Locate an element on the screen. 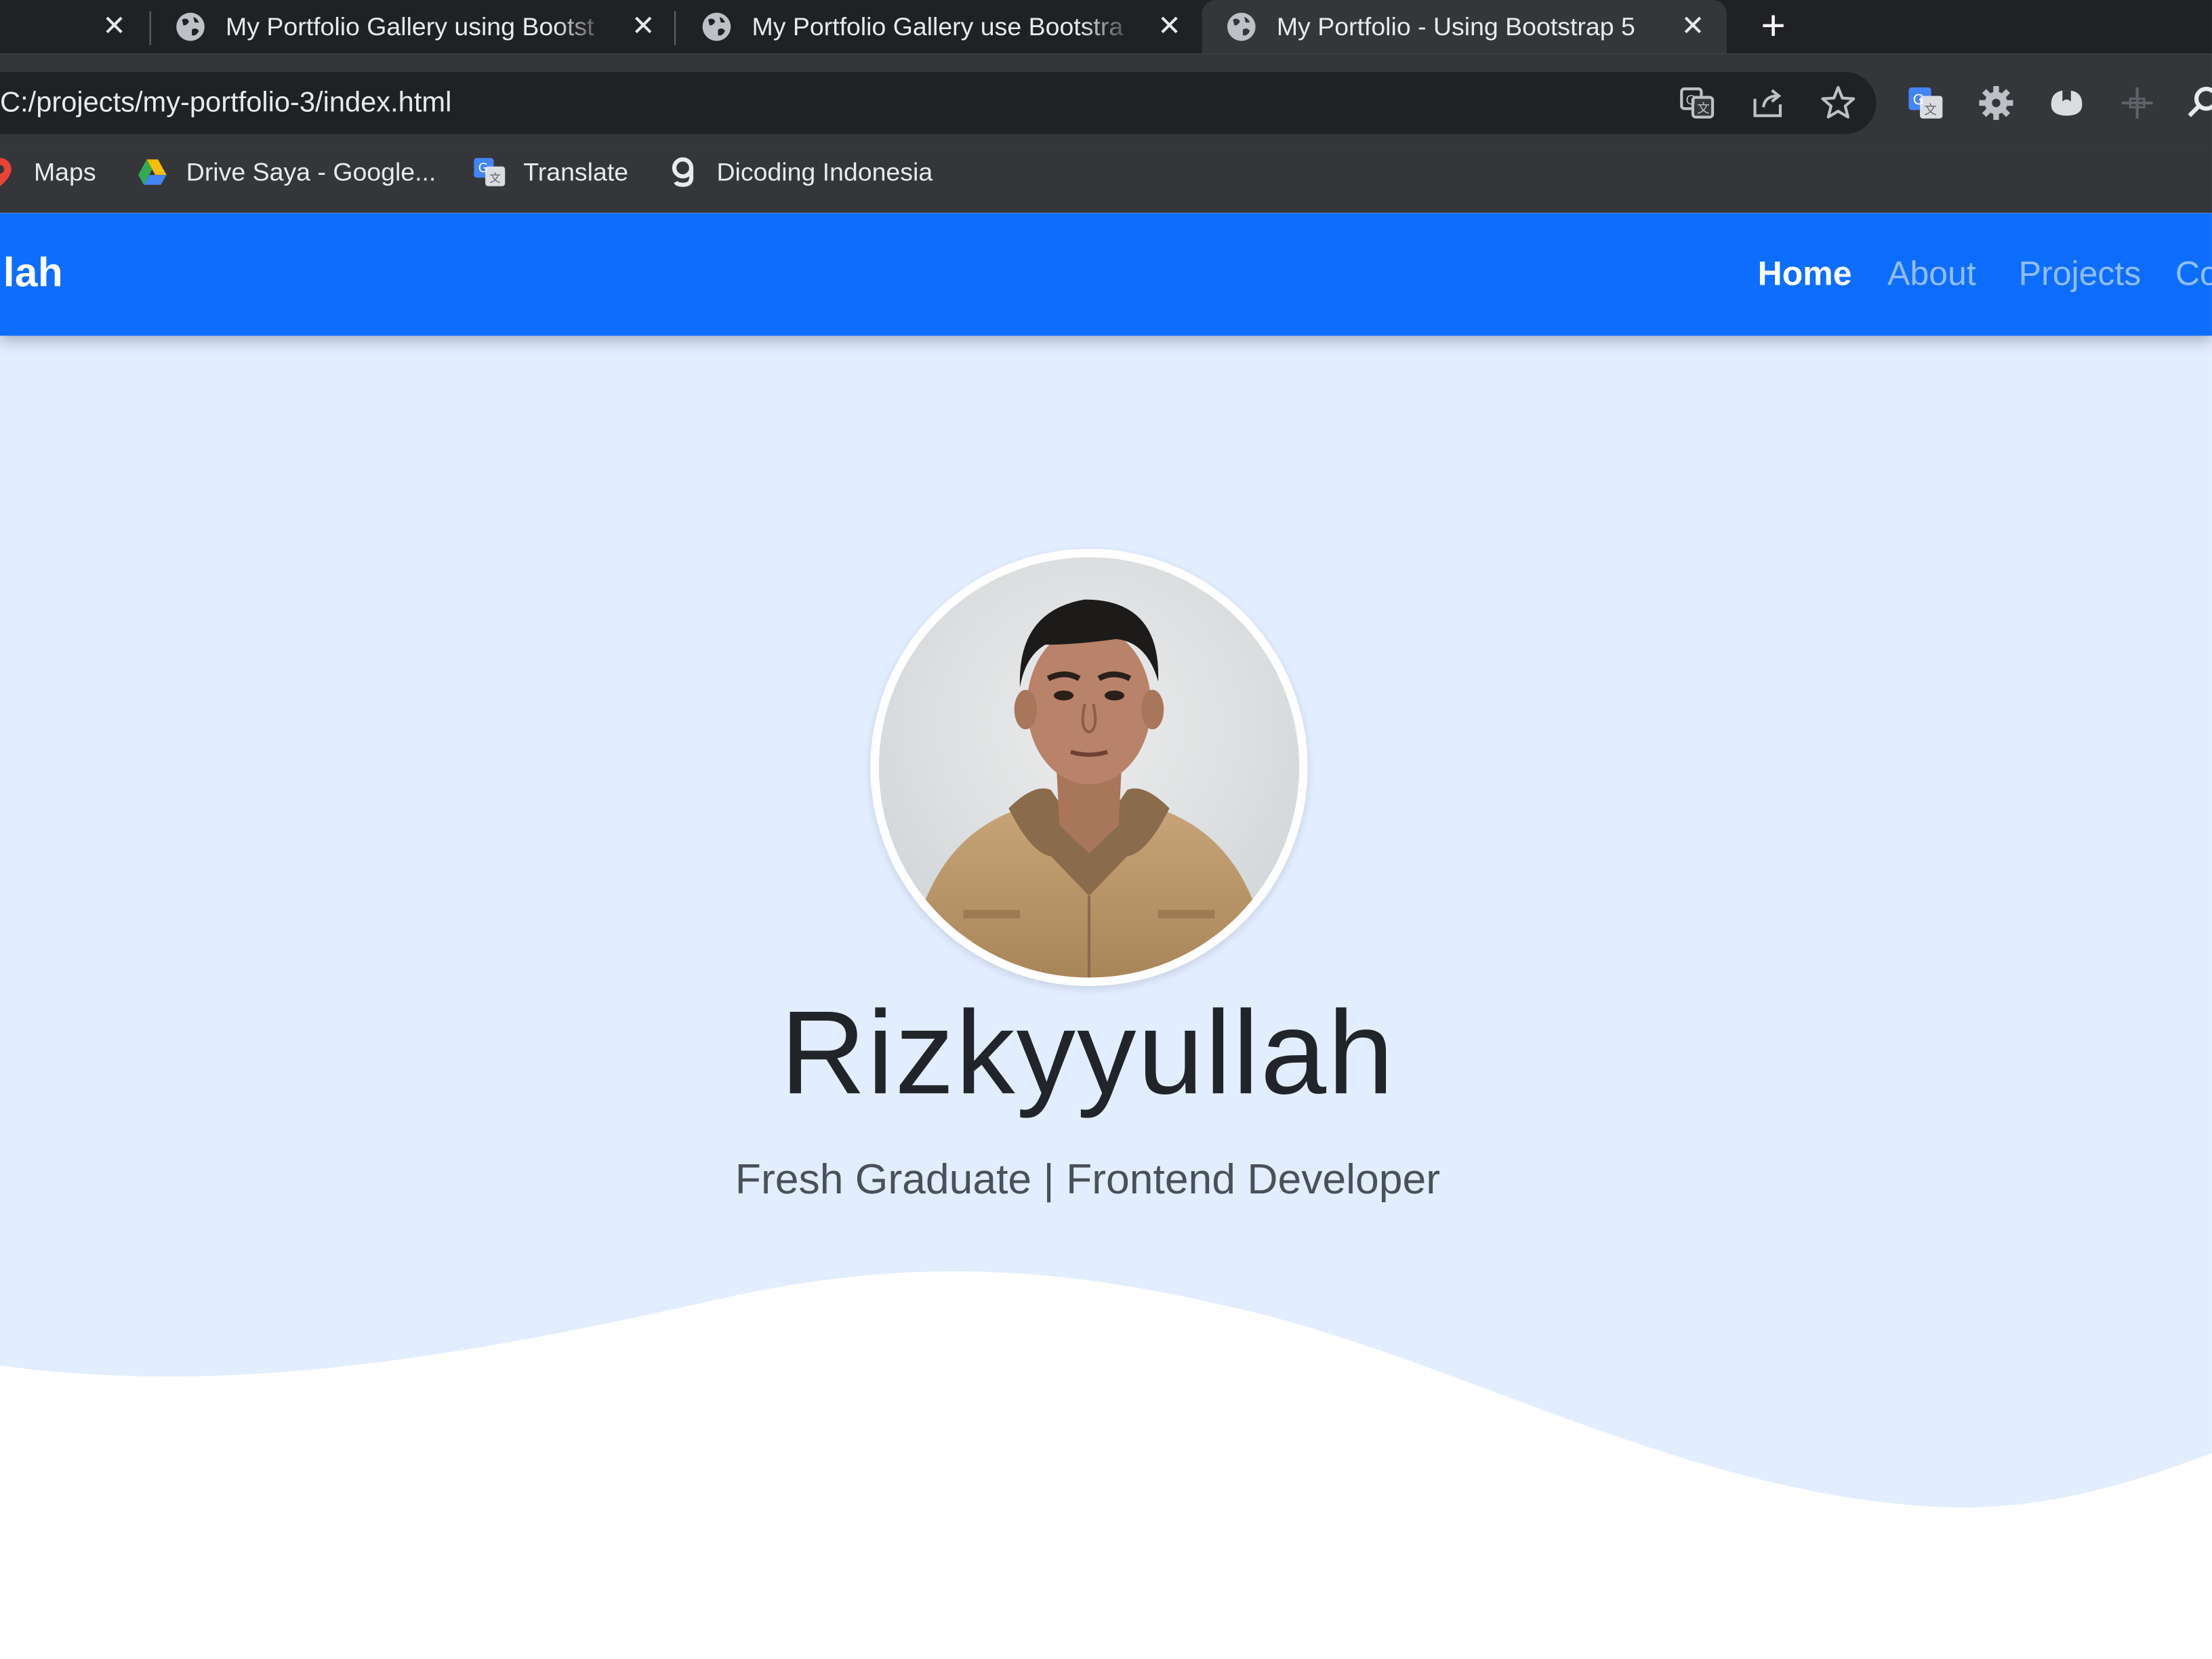 Image resolution: width=2212 pixels, height=1659 pixels. puzzle-icon is located at coordinates (2137, 103).